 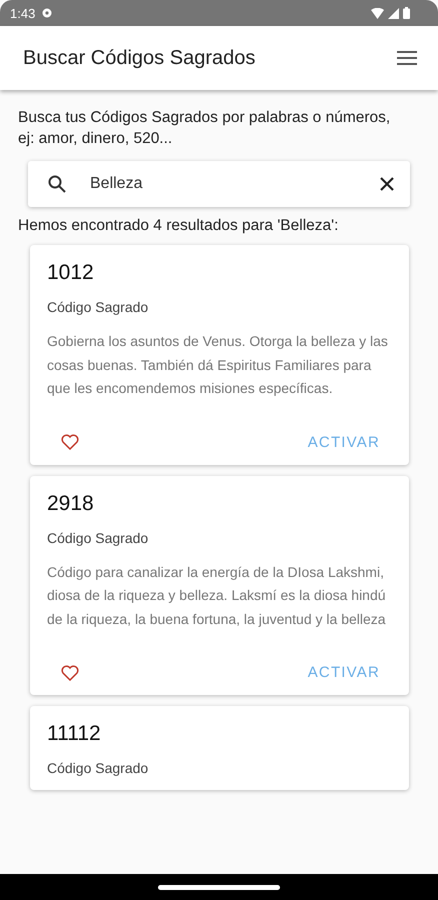 What do you see at coordinates (387, 184) in the screenshot?
I see `close-icon` at bounding box center [387, 184].